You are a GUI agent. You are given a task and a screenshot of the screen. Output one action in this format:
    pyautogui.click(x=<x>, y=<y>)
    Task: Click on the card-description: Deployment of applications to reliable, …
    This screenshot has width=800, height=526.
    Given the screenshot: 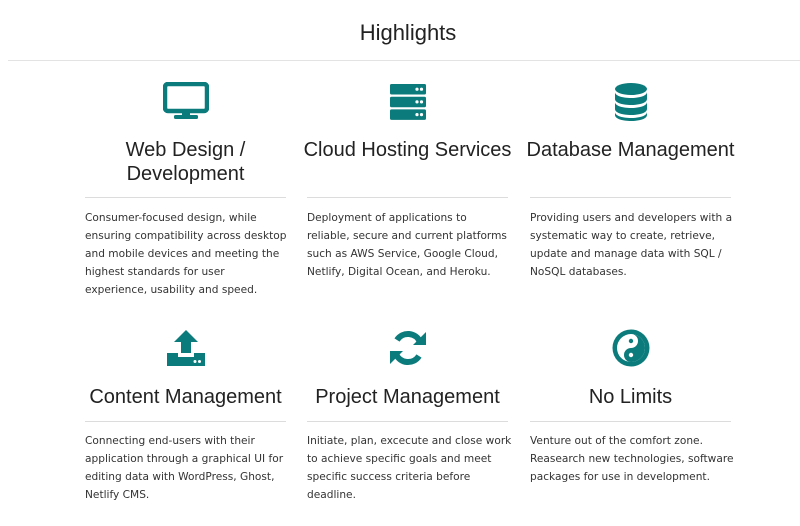 What is the action you would take?
    pyautogui.click(x=407, y=245)
    